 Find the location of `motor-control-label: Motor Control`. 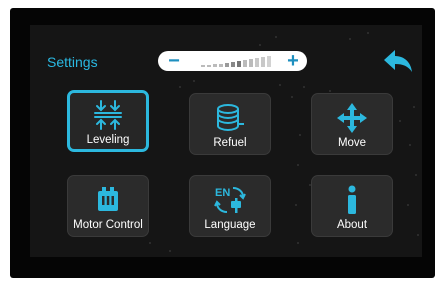

motor-control-label: Motor Control is located at coordinates (108, 225).